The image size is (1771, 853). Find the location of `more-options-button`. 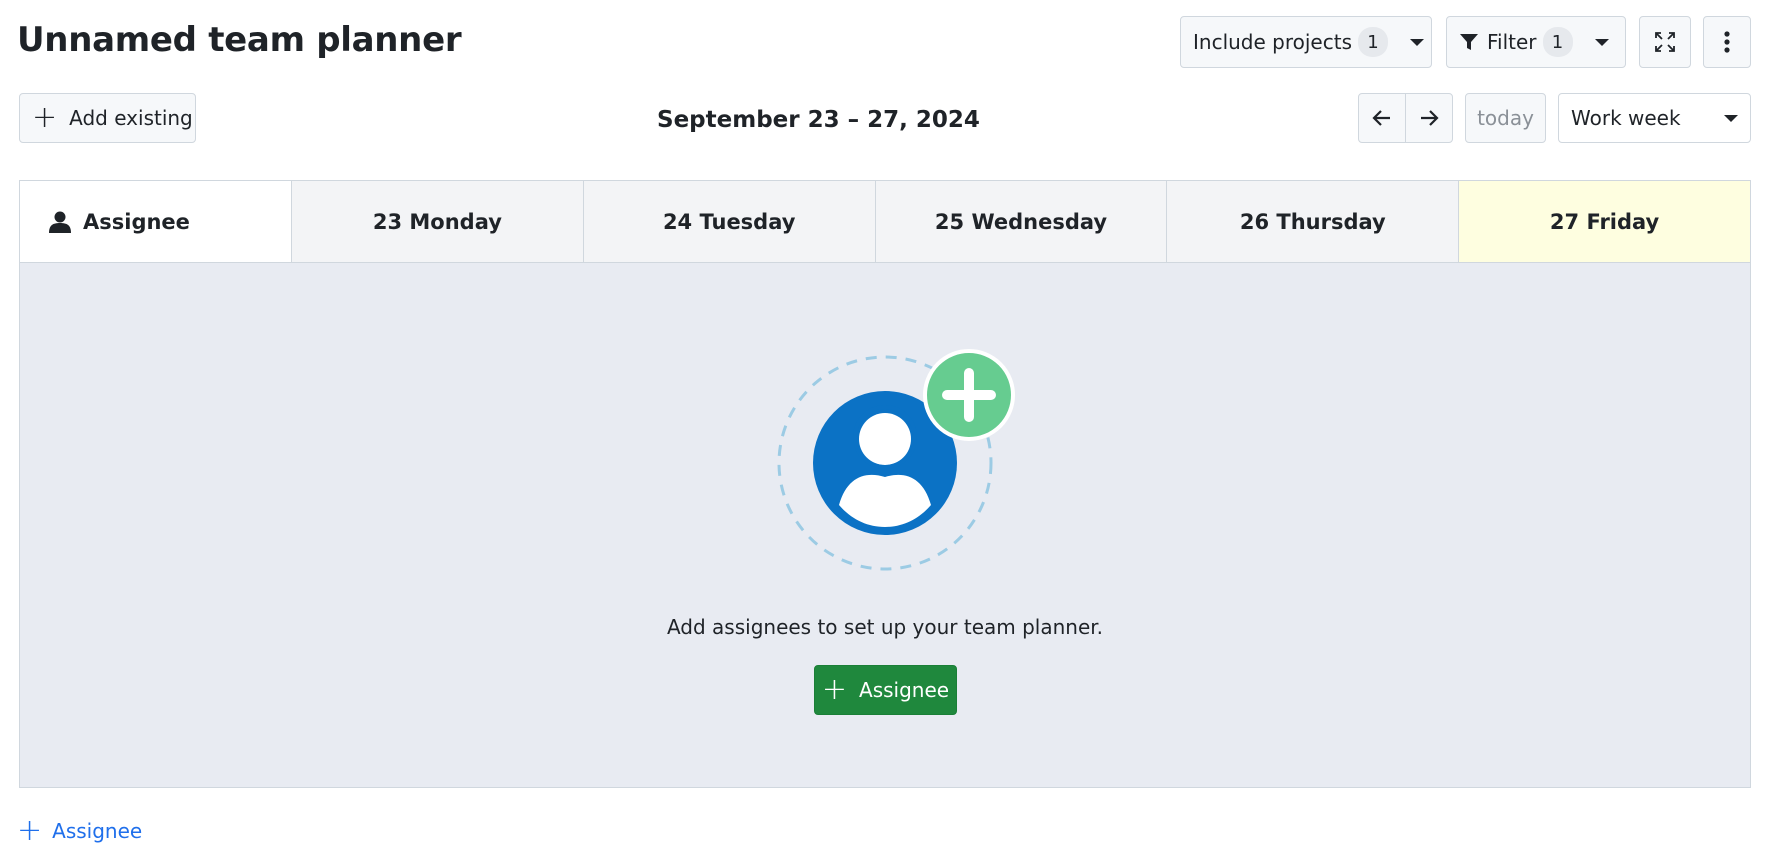

more-options-button is located at coordinates (1727, 42).